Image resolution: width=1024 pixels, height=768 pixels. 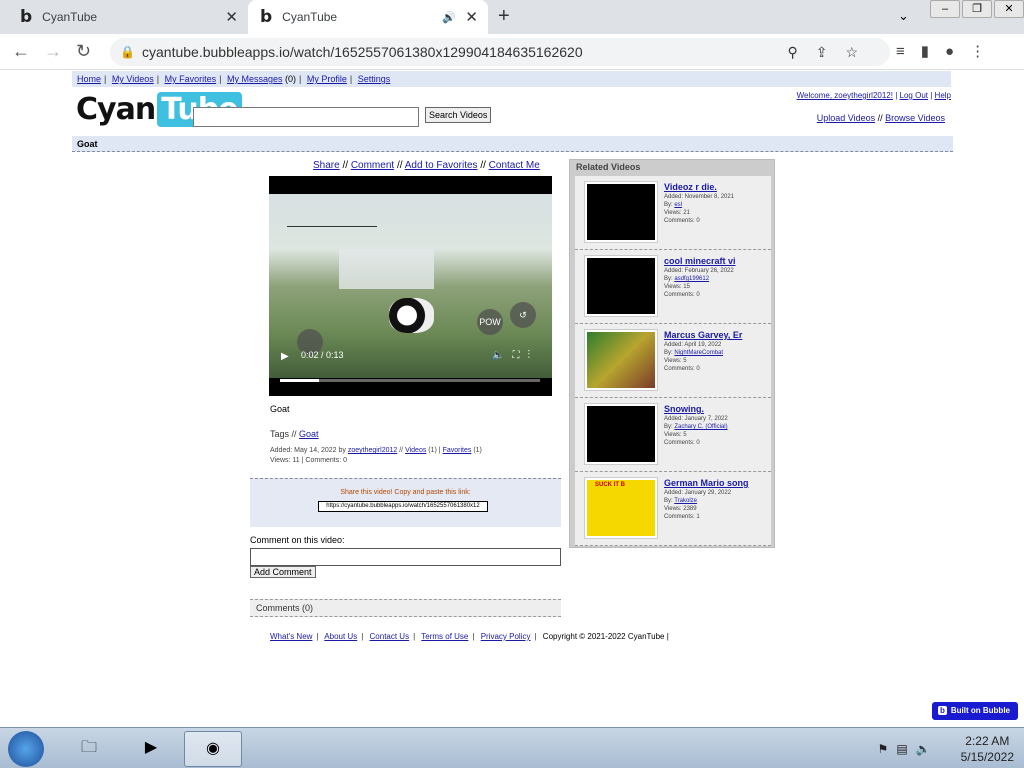 I want to click on upload-videos-link: Upload Videos, so click(x=846, y=118).